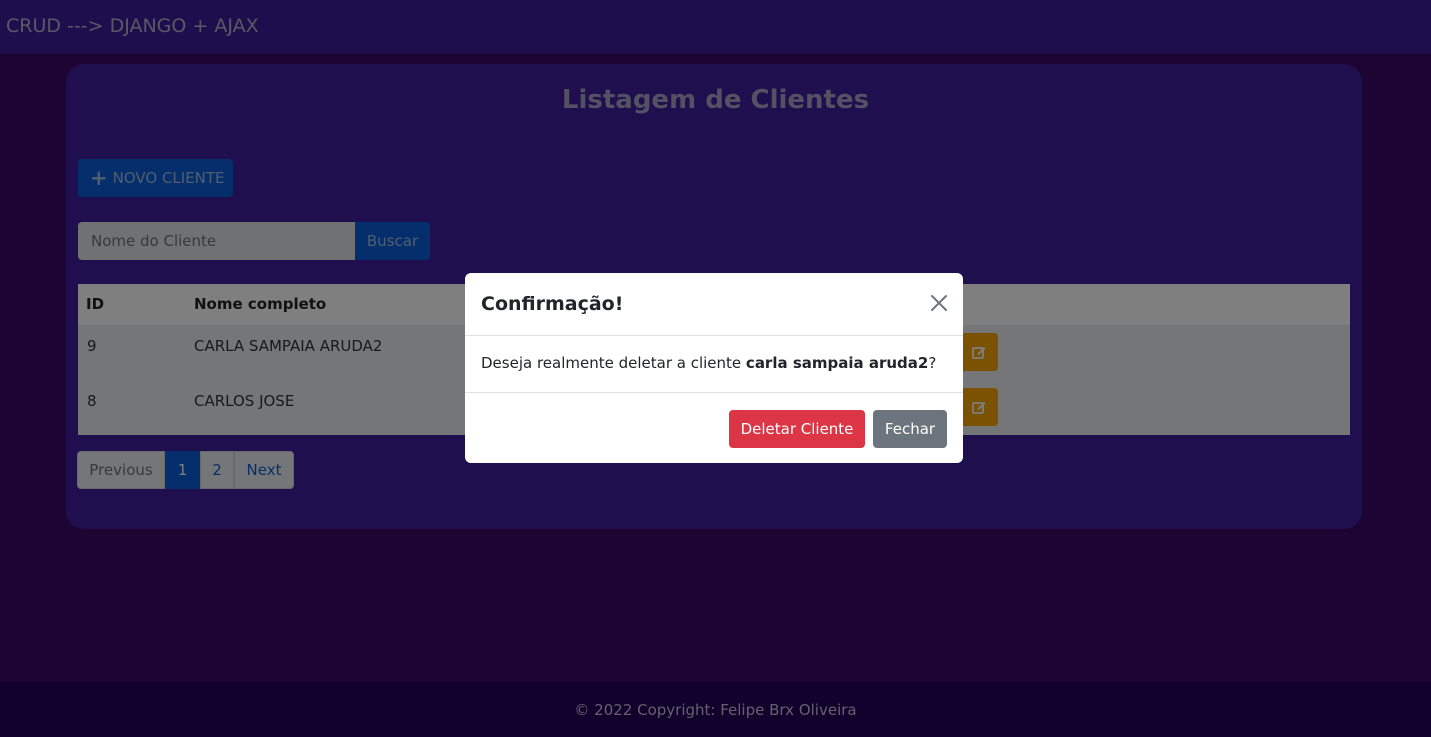  What do you see at coordinates (613, 363) in the screenshot?
I see `modal-message-prefix: Deseja realmente deletar a cliente` at bounding box center [613, 363].